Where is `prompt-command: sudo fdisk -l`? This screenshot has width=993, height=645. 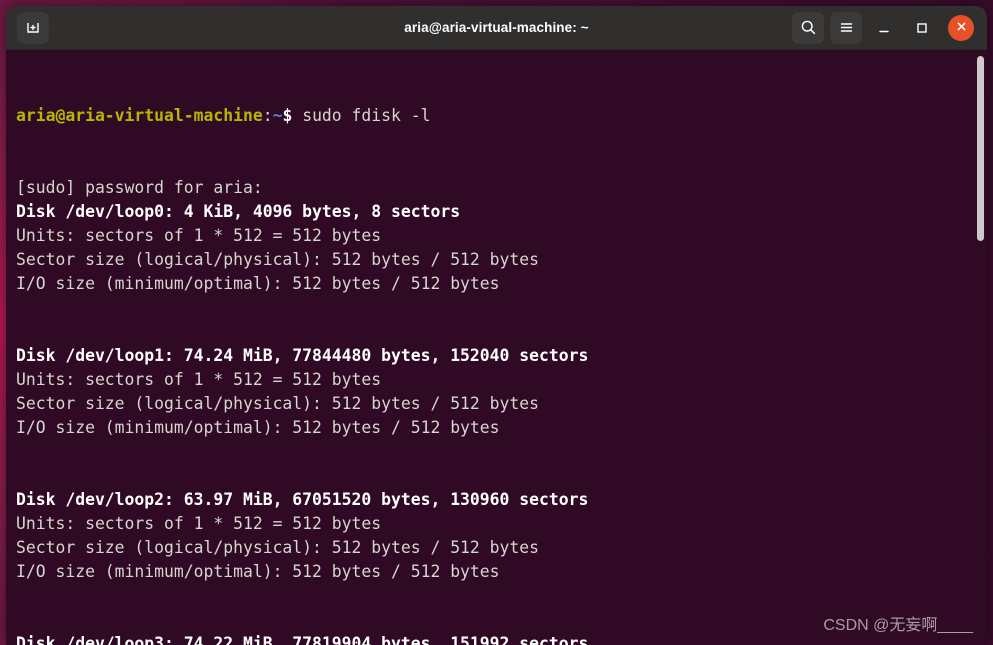
prompt-command: sudo fdisk -l is located at coordinates (361, 115).